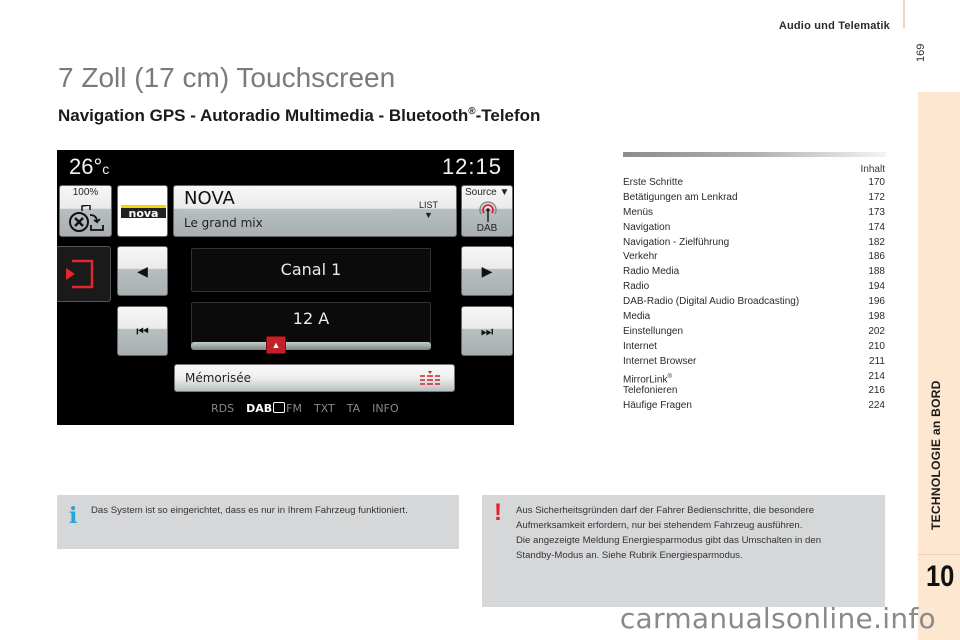 Image resolution: width=960 pixels, height=640 pixels. I want to click on toc-item: Radio Media 188, so click(754, 272).